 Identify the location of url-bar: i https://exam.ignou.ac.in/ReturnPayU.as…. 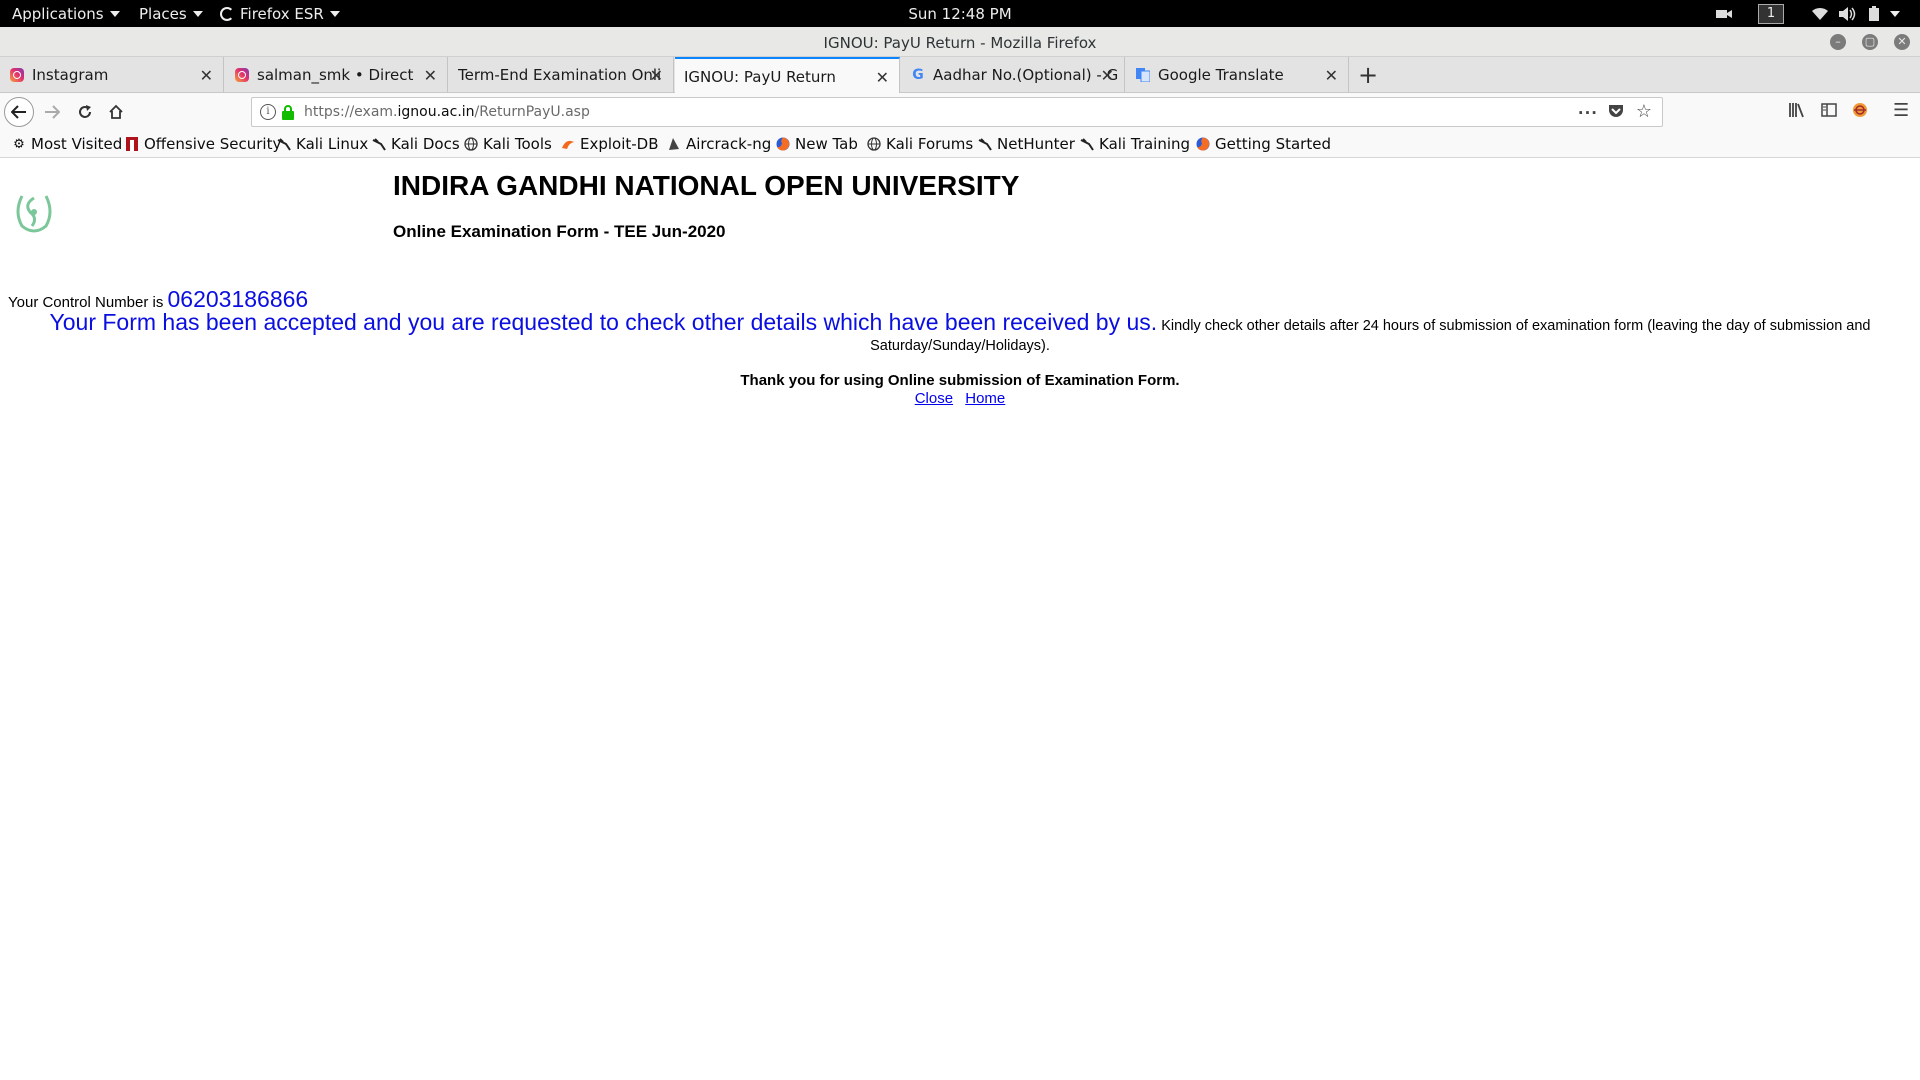
(957, 112).